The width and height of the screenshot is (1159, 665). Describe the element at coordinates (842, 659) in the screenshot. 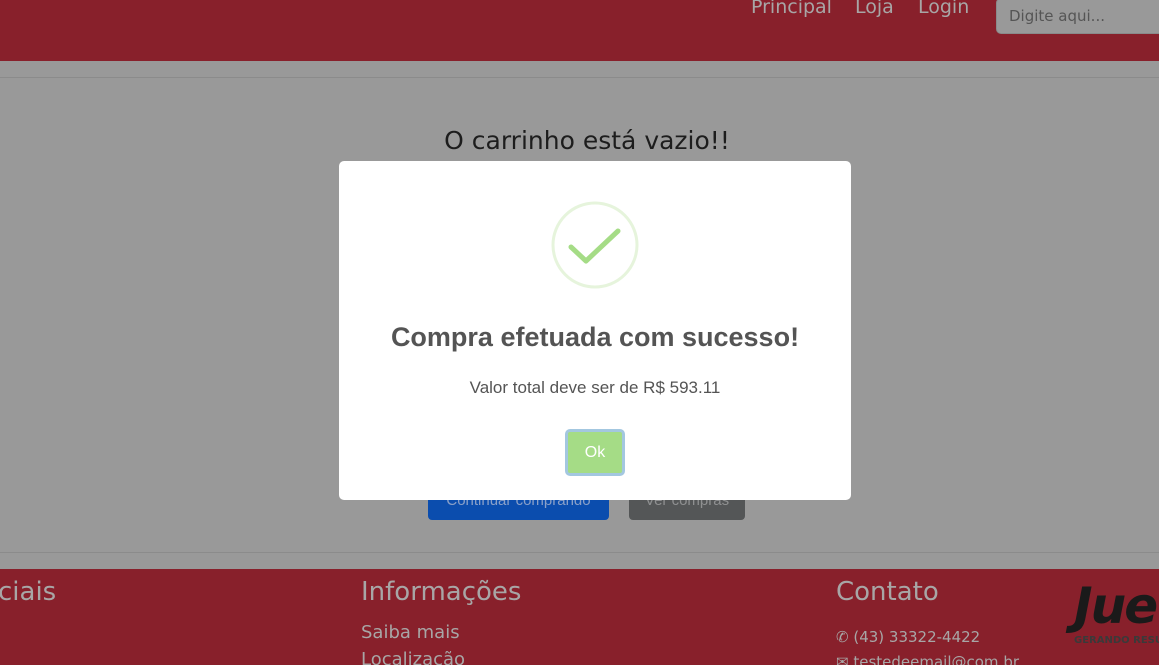

I see `envelope-icon: ✉` at that location.